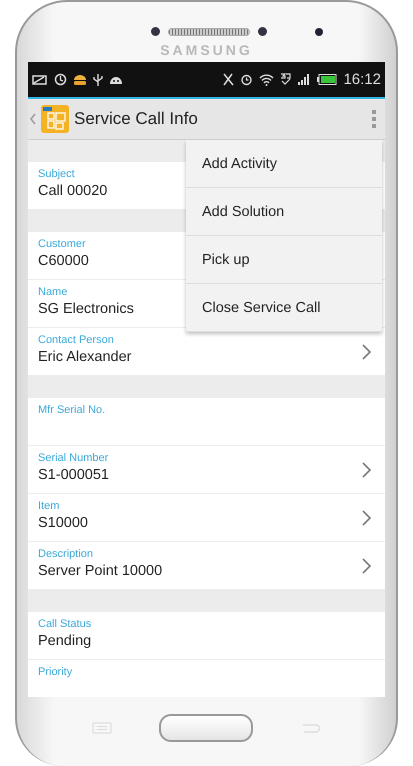 This screenshot has height=766, width=413. What do you see at coordinates (63, 261) in the screenshot?
I see `field-value: C60000` at bounding box center [63, 261].